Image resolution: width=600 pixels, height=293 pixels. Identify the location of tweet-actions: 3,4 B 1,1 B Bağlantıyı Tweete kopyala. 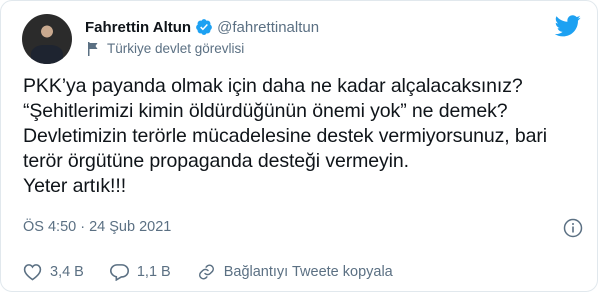
(221, 272).